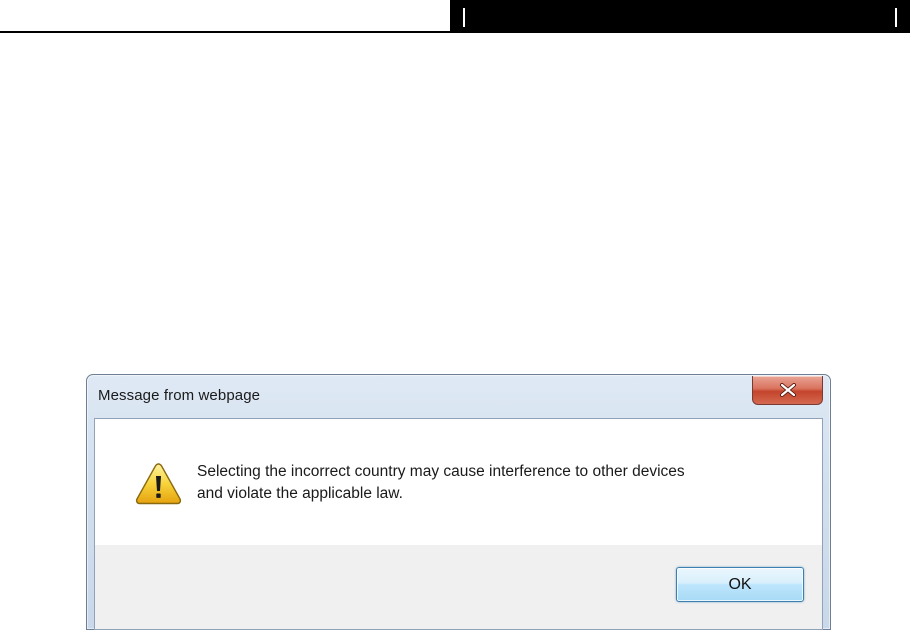  Describe the element at coordinates (740, 584) in the screenshot. I see `ok-button: OK` at that location.